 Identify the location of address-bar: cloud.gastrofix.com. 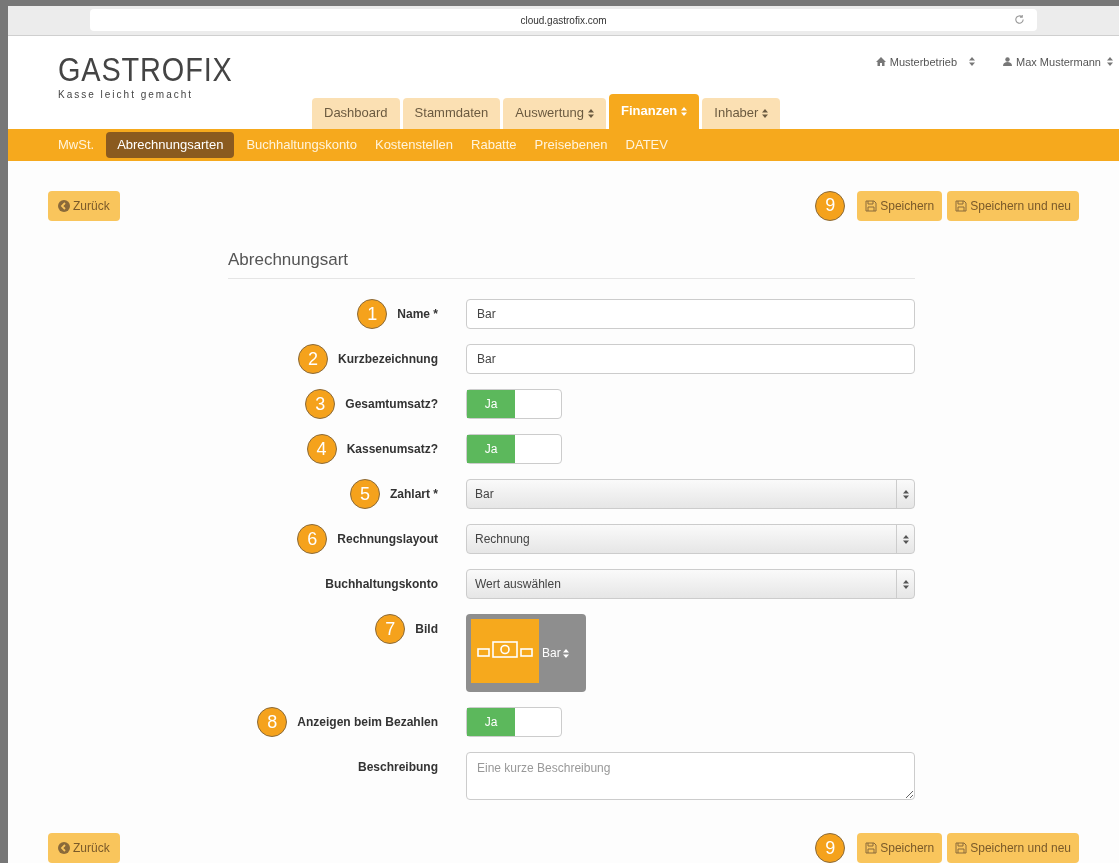
(563, 20).